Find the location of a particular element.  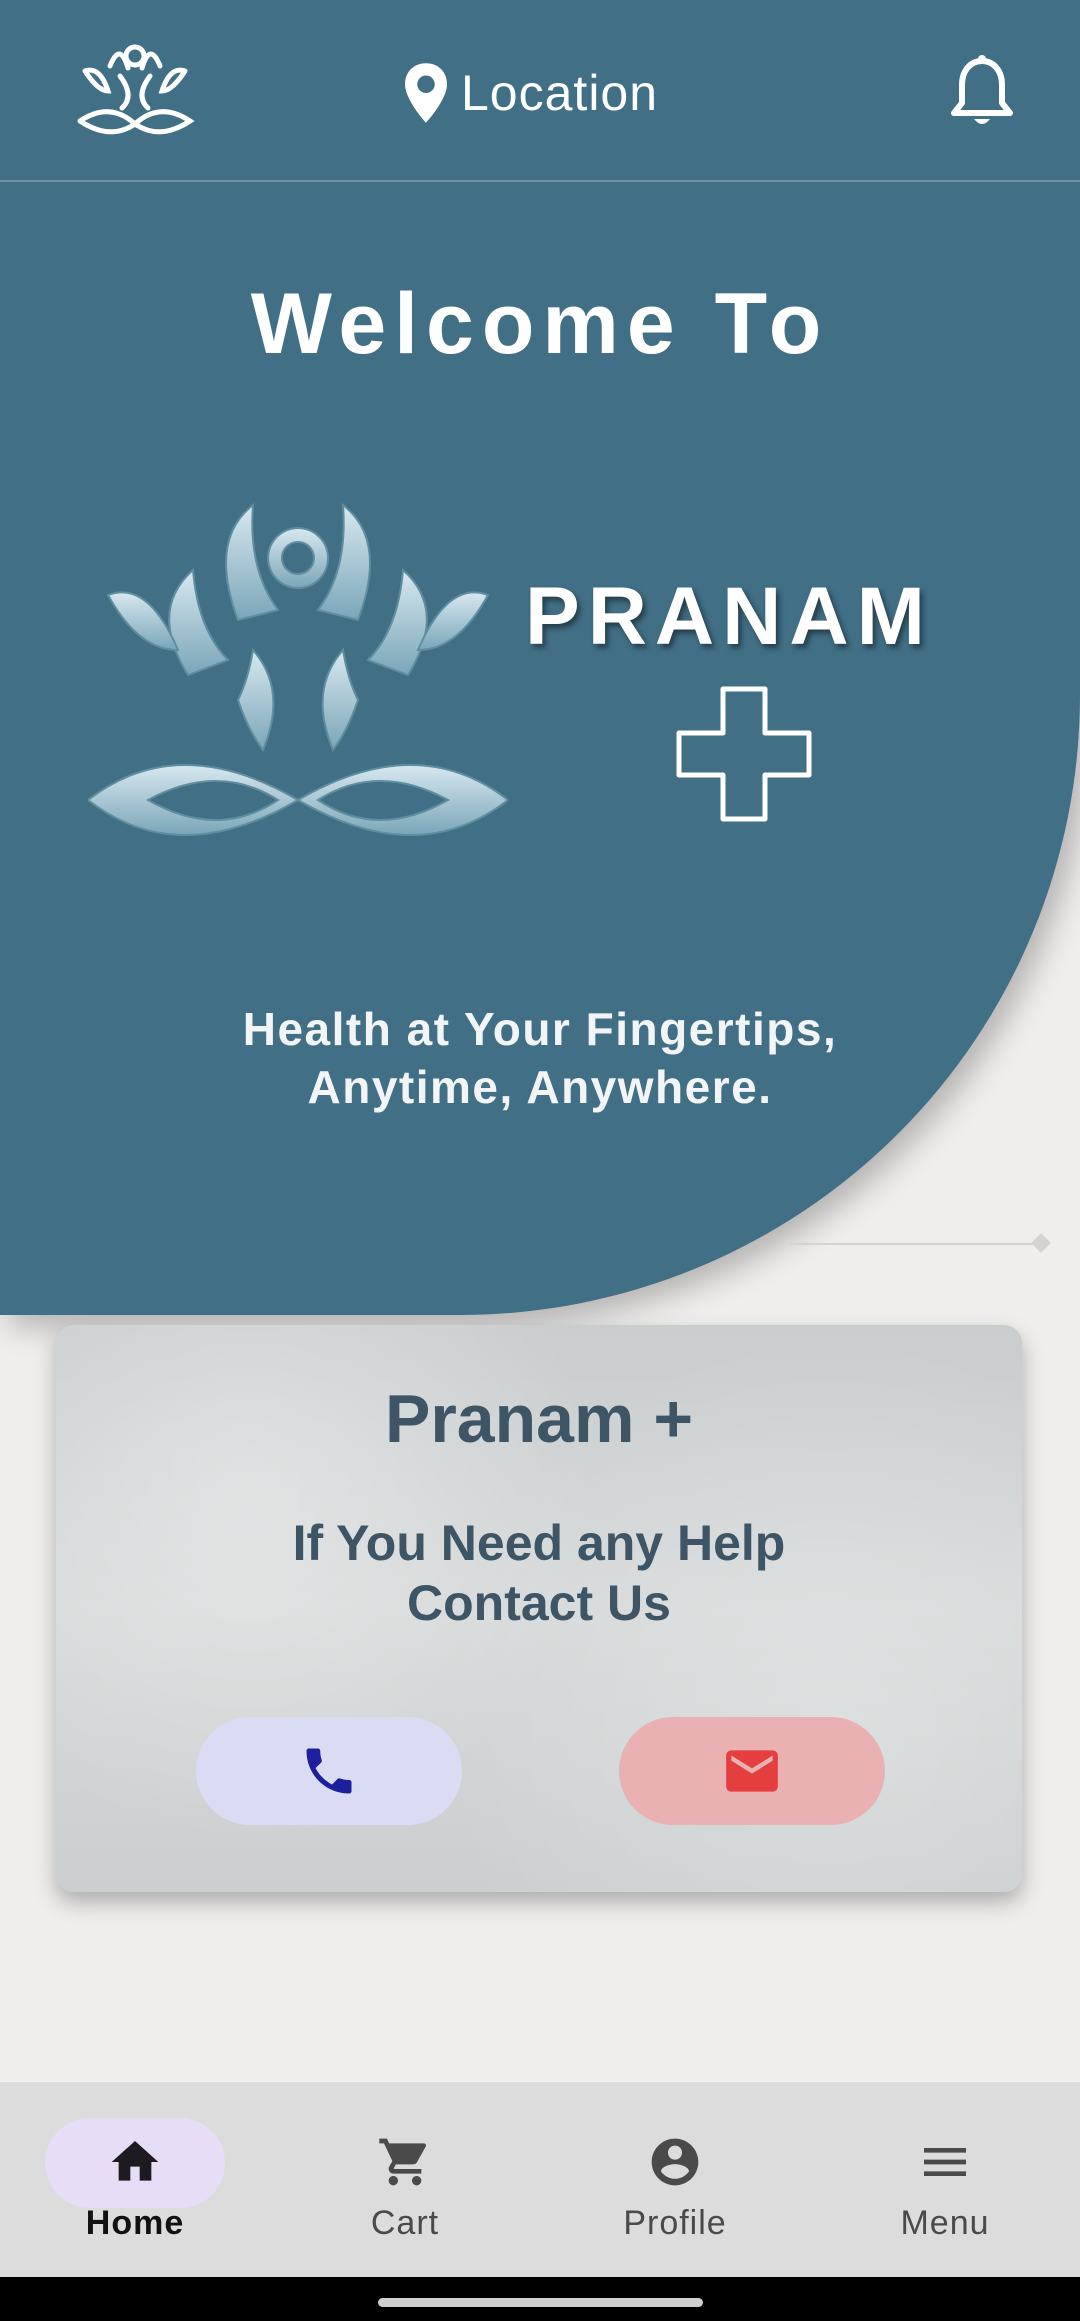

nav-label-home: Home is located at coordinates (135, 2223).